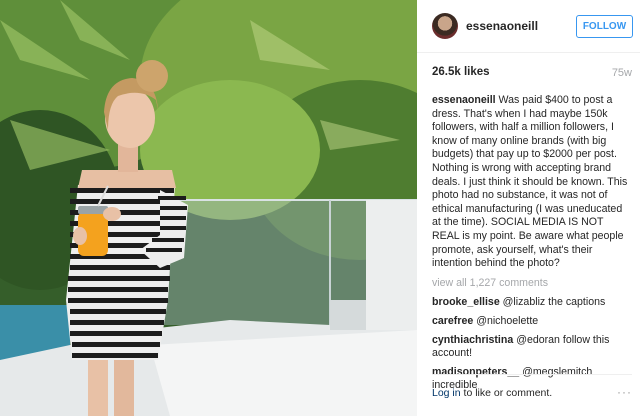  I want to click on comment-username: cynthiachristina, so click(472, 340).